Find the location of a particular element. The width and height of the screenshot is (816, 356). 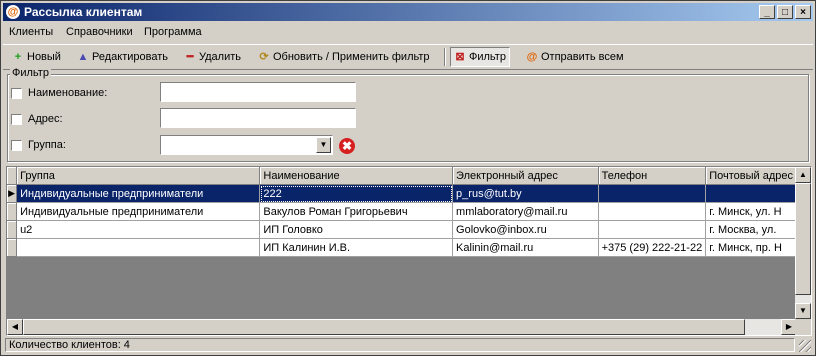

column-header-postal-address: Почтовый адрес is located at coordinates (751, 176).